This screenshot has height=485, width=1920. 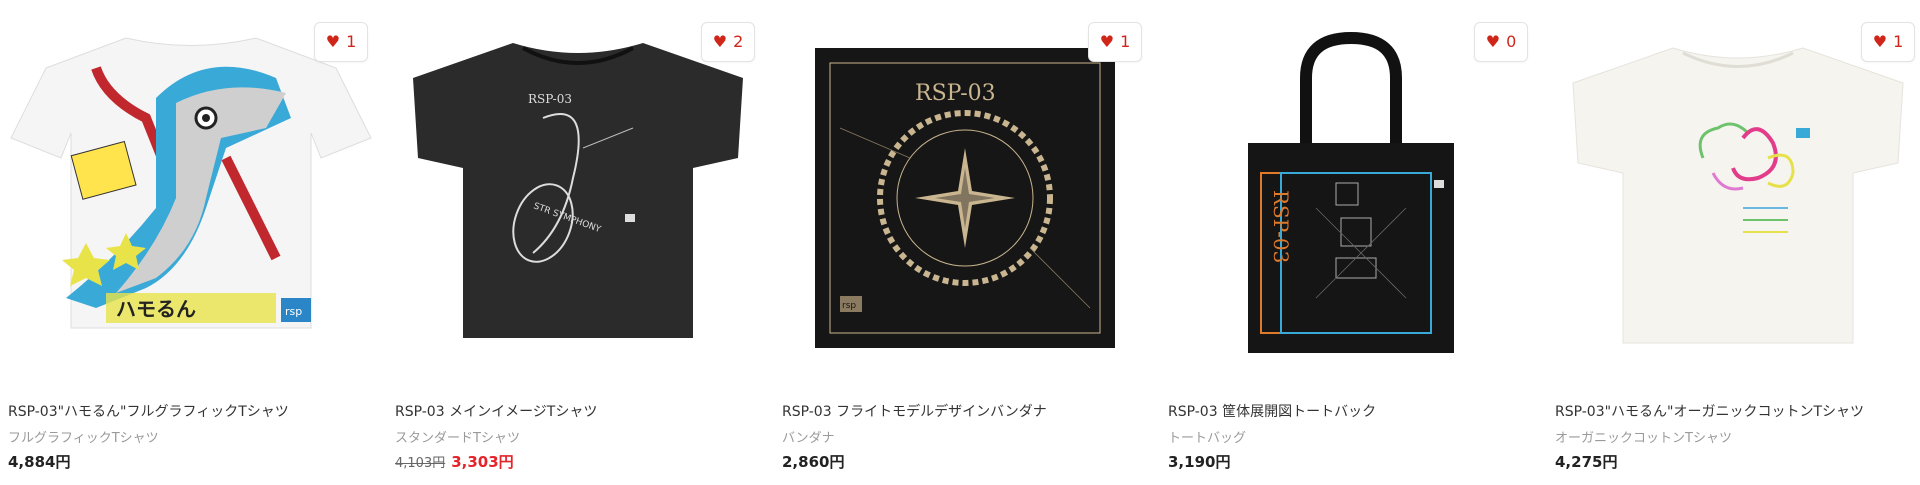 What do you see at coordinates (156, 309) in the screenshot?
I see `hamorun-script-text: ハモるん` at bounding box center [156, 309].